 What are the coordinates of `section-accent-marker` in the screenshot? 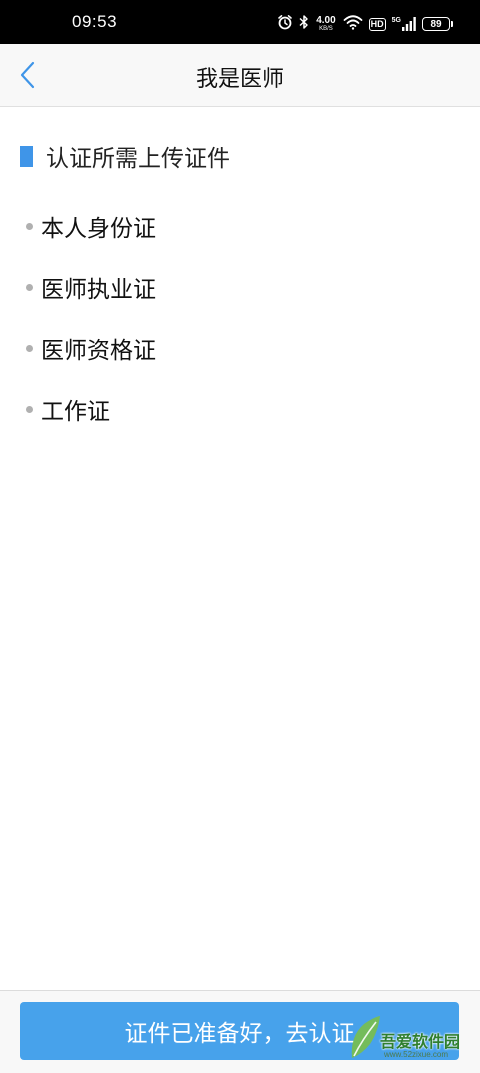 It's located at (26, 156).